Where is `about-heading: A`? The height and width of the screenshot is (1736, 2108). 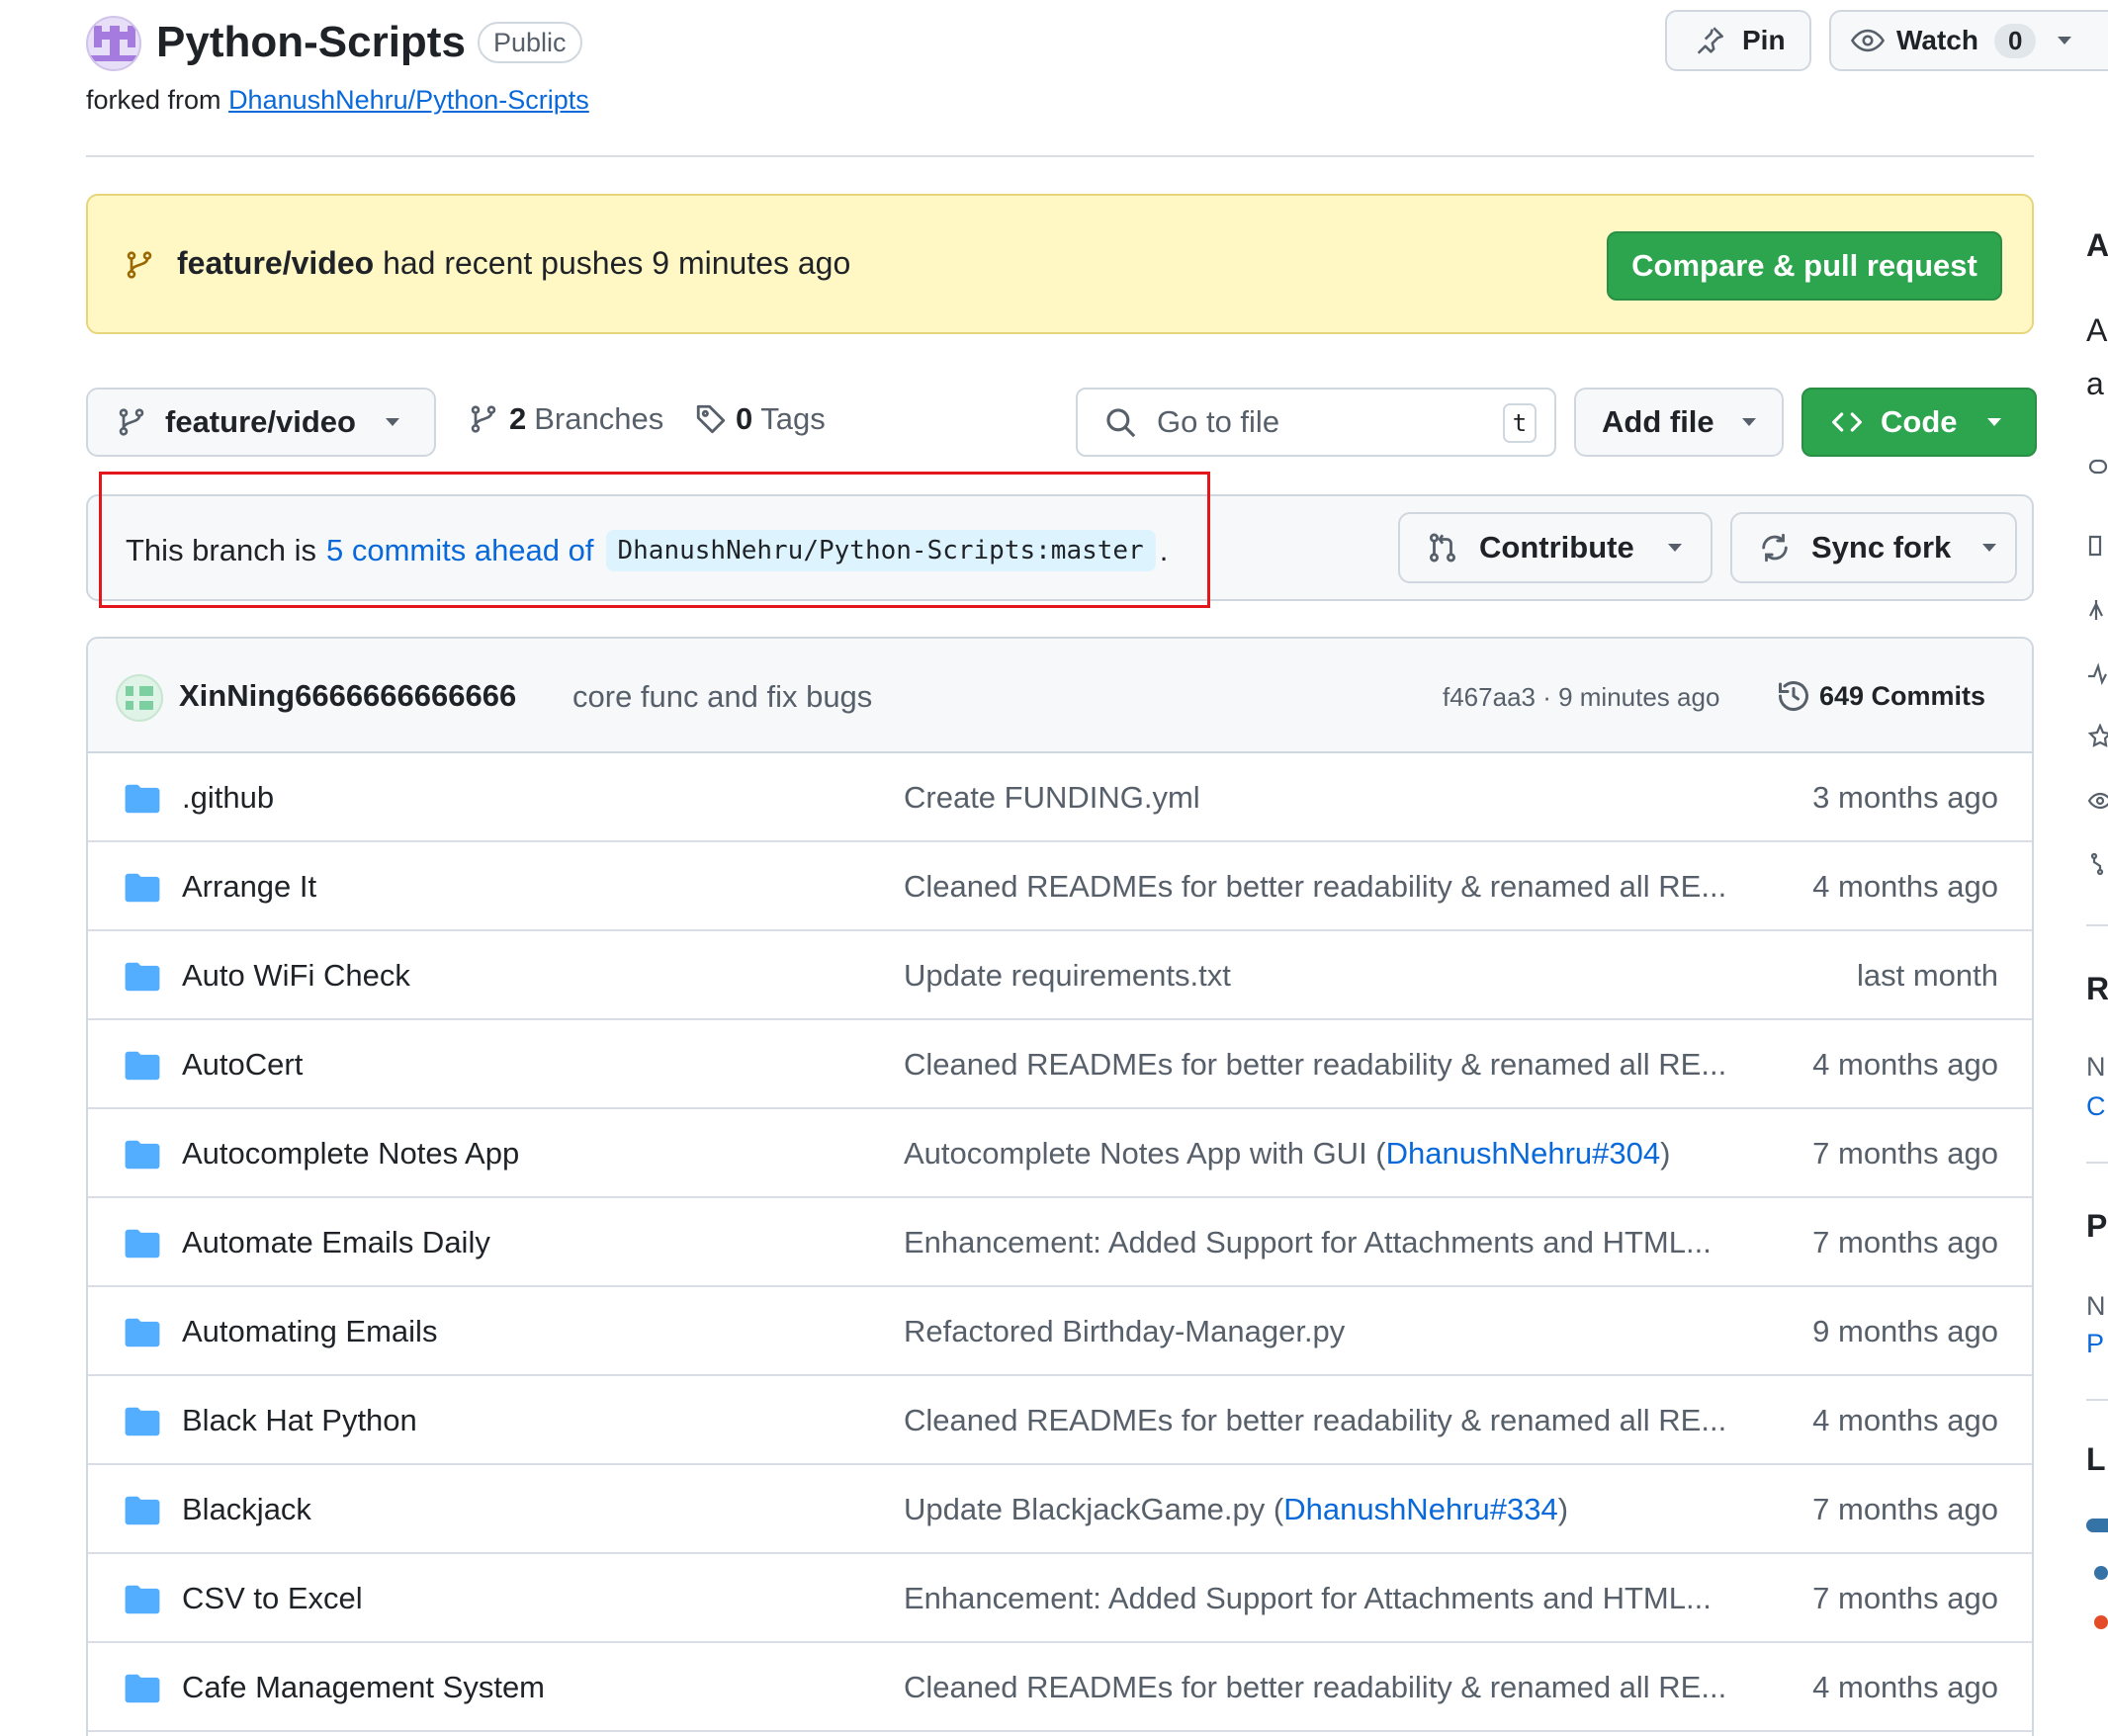
about-heading: A is located at coordinates (2097, 245).